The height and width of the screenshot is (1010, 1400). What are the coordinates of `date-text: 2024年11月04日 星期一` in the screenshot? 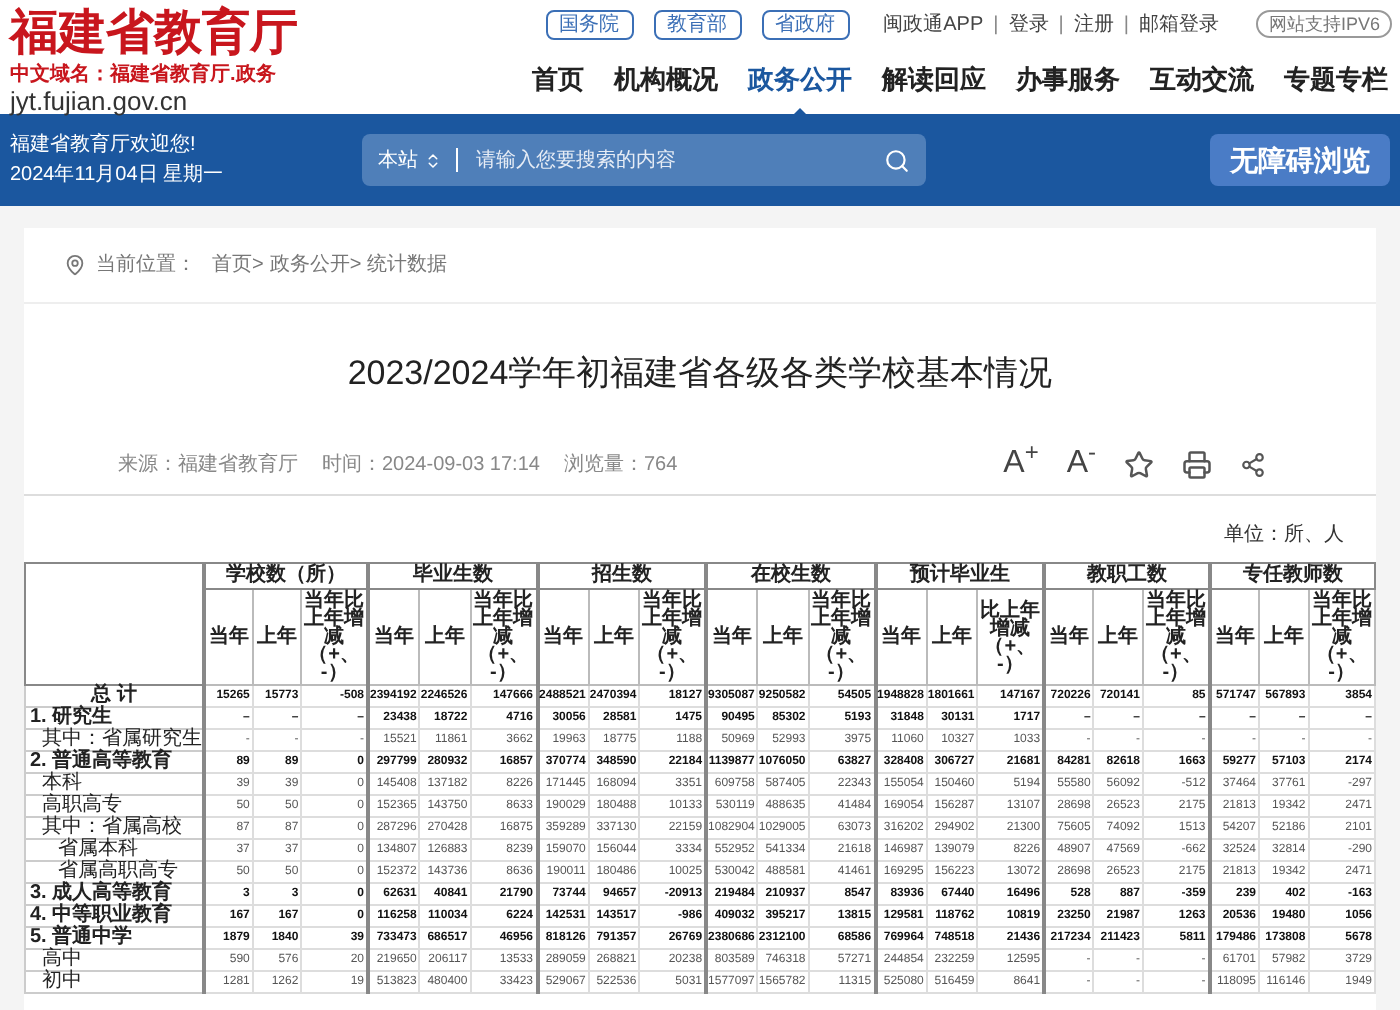 It's located at (117, 175).